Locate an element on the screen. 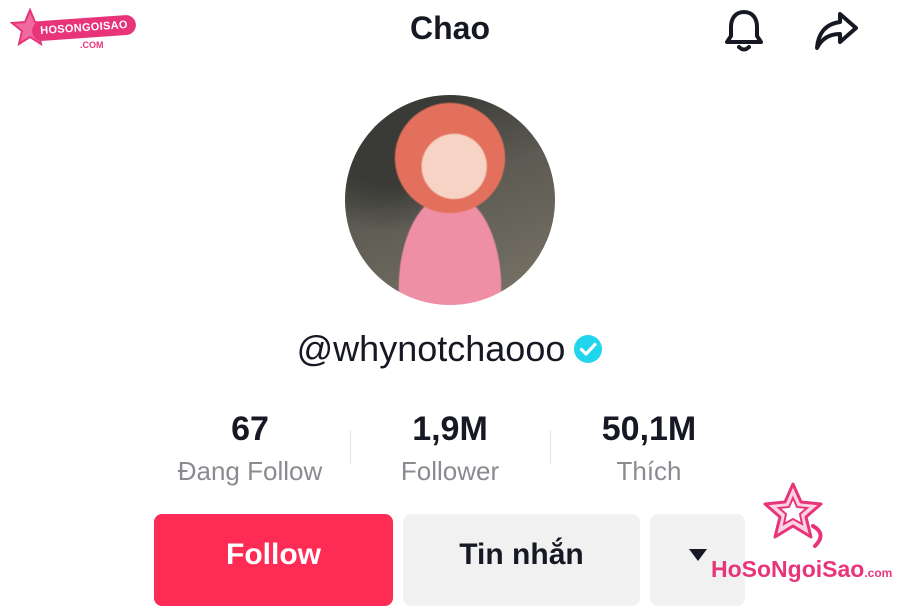 This screenshot has width=900, height=606. username-row: @whynotchaooo is located at coordinates (450, 349).